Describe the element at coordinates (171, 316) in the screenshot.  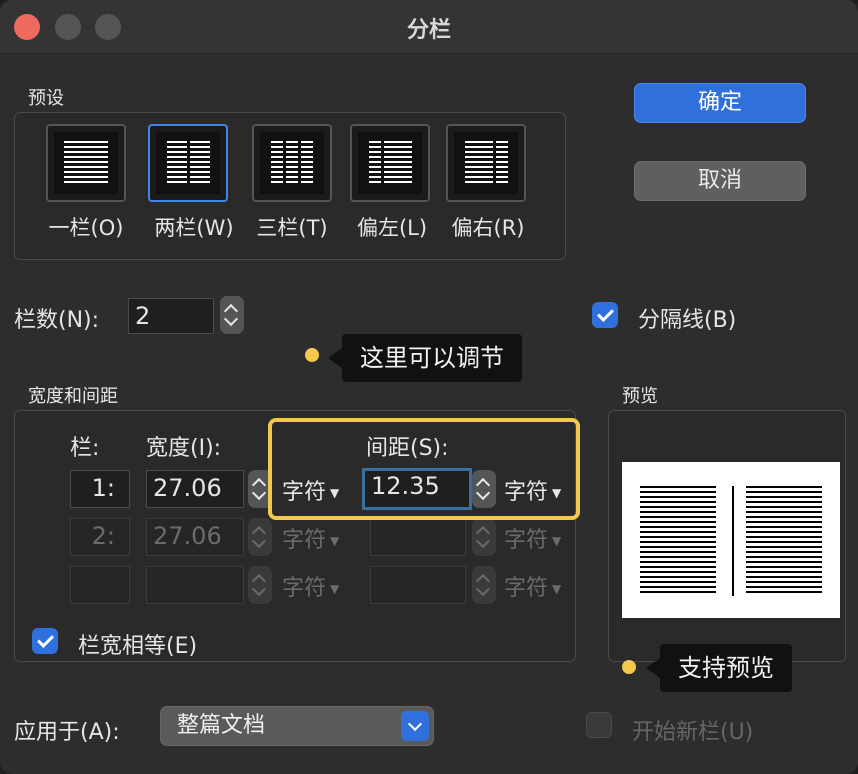
I see `columns-count-input: 2` at that location.